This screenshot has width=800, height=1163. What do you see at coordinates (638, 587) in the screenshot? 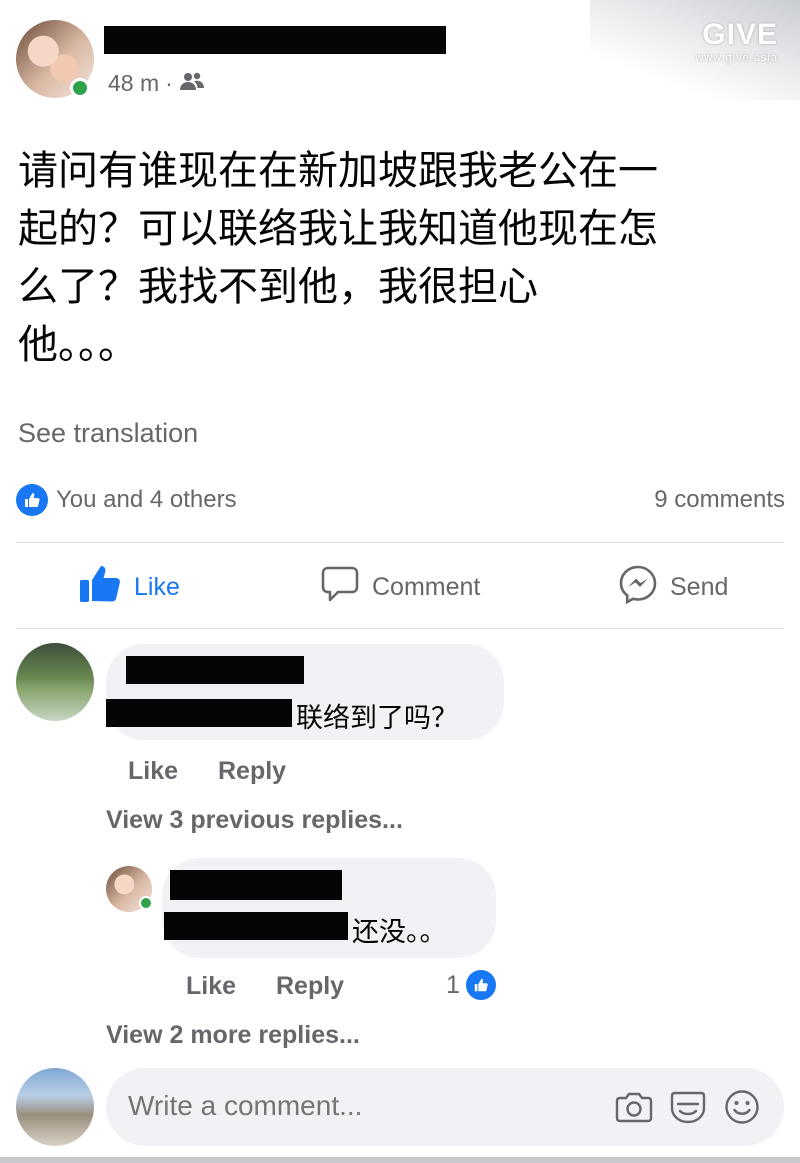
I see `messenger-icon` at bounding box center [638, 587].